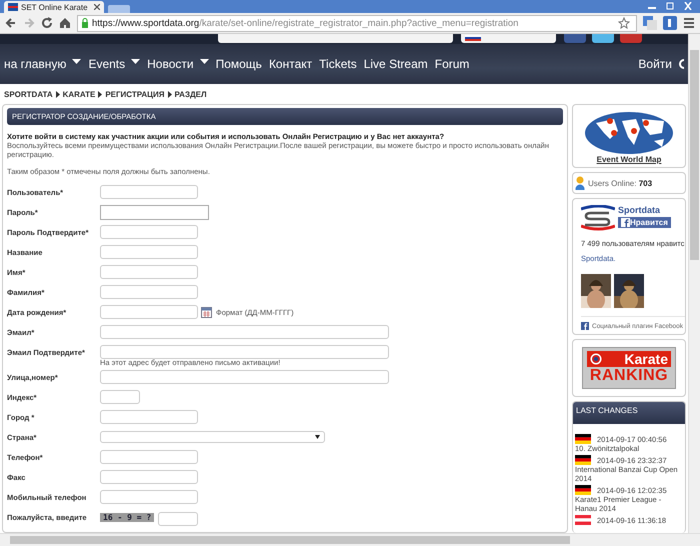 Image resolution: width=700 pixels, height=546 pixels. Describe the element at coordinates (670, 6) in the screenshot. I see `restore-icon` at that location.